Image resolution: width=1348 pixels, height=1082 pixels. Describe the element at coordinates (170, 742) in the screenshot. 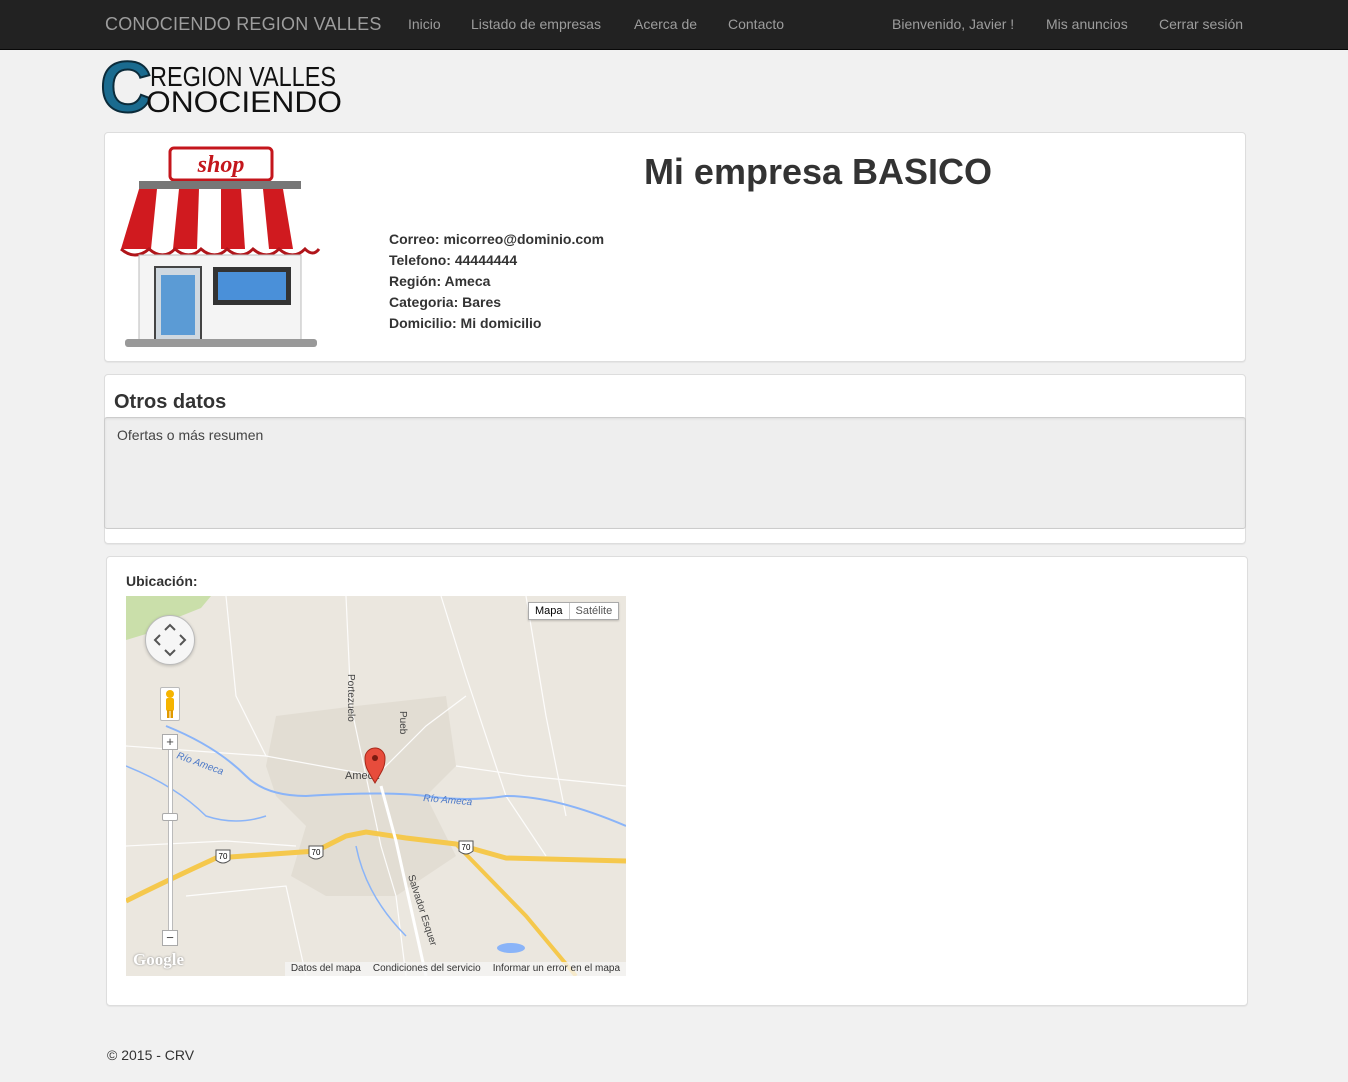

I see `zoom-in-button: +` at that location.